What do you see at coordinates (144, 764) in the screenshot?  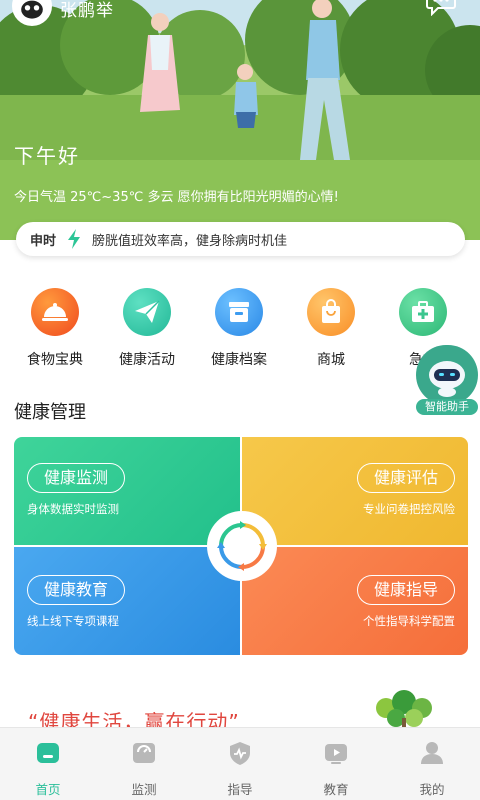 I see `tab-monitor: 监测` at bounding box center [144, 764].